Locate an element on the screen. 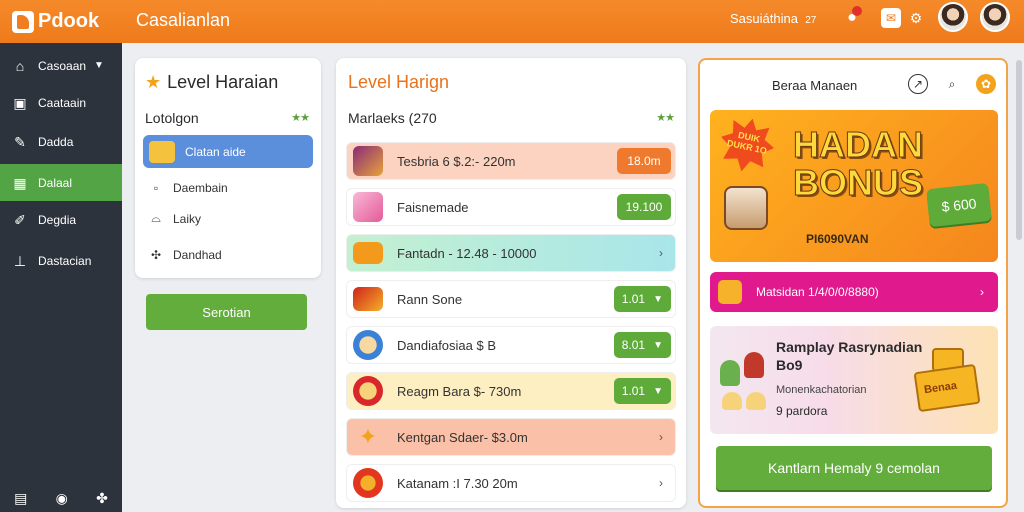  list-item: Faisnemade 19.100 is located at coordinates (511, 207).